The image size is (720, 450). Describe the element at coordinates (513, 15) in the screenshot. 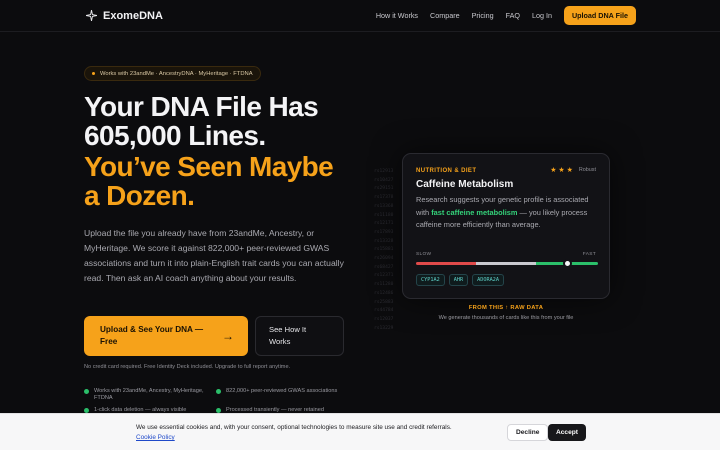

I see `nav-link-faq: FAQ` at that location.